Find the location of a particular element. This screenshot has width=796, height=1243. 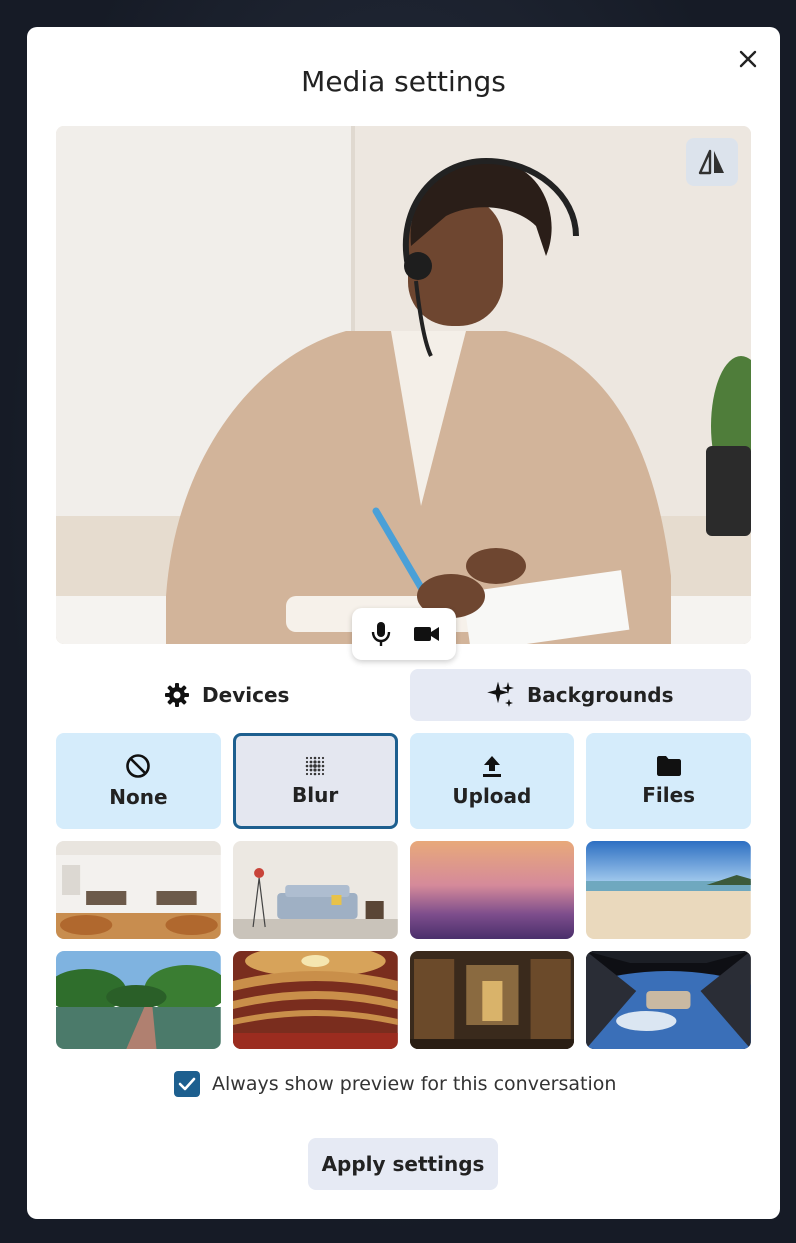

microphone-icon is located at coordinates (381, 634).